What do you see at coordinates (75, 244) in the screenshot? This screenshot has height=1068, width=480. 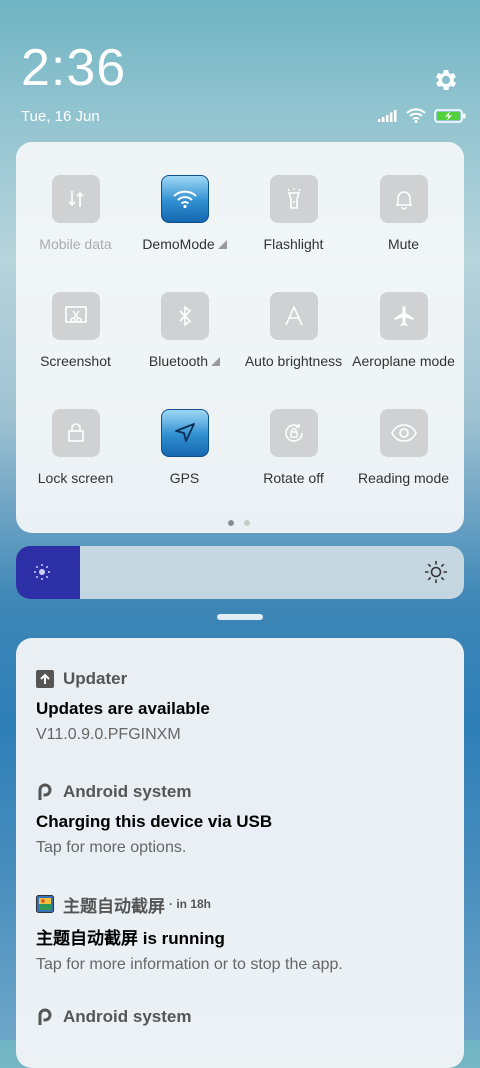 I see `tile-label: Mobile data` at bounding box center [75, 244].